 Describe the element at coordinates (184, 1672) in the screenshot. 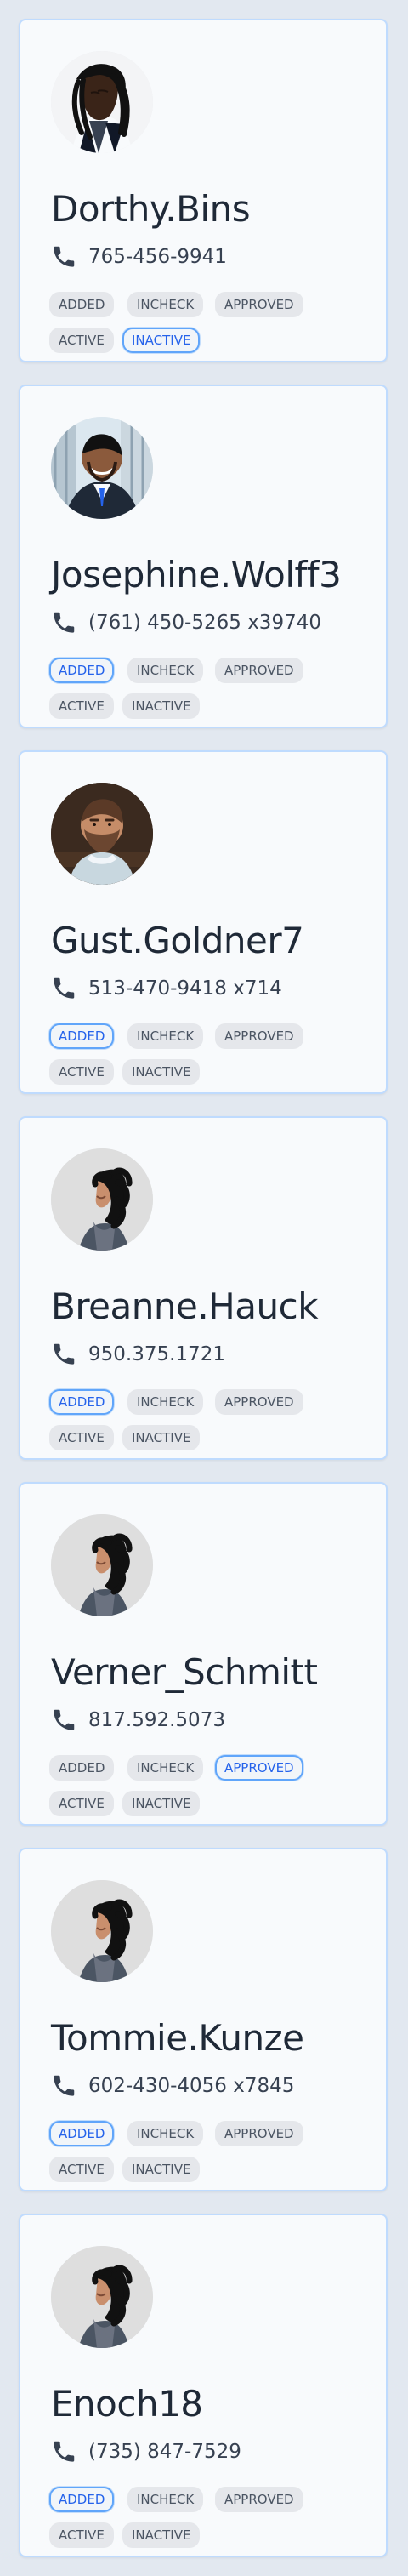

I see `contact-name: Verner_Schmitt` at that location.